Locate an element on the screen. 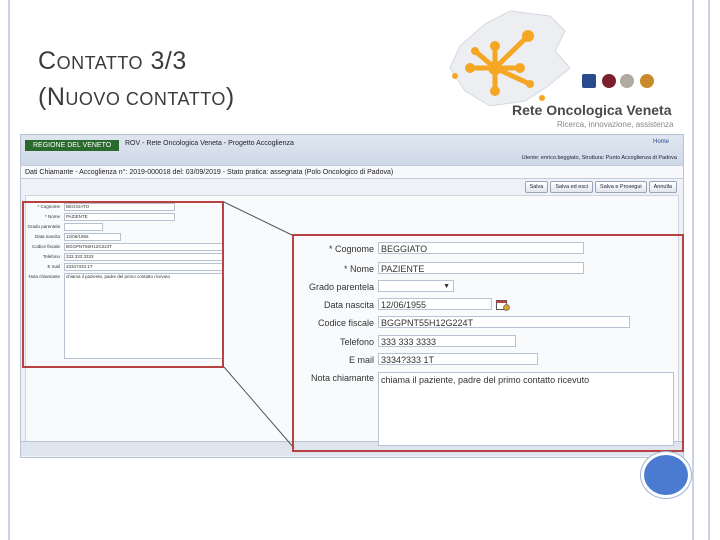 This screenshot has height=540, width=720. data-nascita-label: Data nascita is located at coordinates (348, 305).